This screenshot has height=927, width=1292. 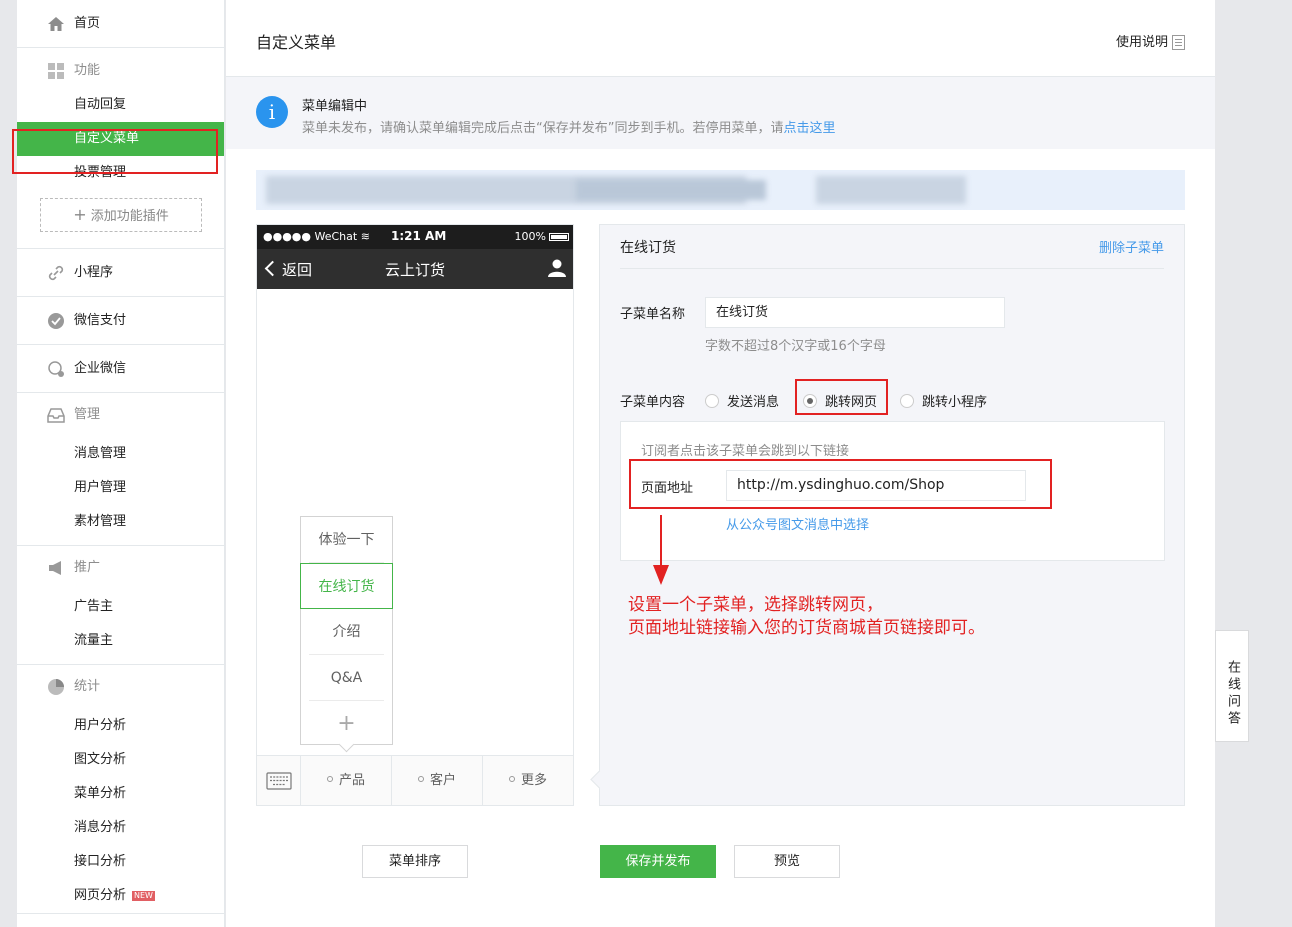 I want to click on sidebar-group-stats: 统计 用户分析 图文分析 菜单分析 消息分析 接口分析 网页分析 NEW, so click(x=120, y=789).